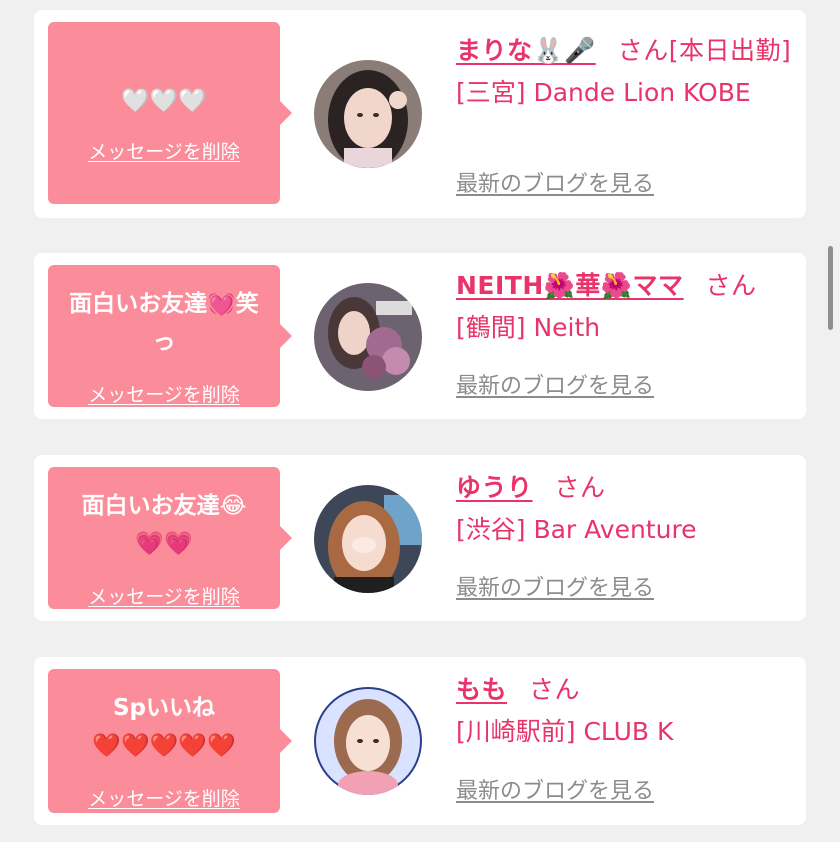 The image size is (840, 842). What do you see at coordinates (164, 323) in the screenshot?
I see `message-text: 面白いお友達💓笑 っ` at bounding box center [164, 323].